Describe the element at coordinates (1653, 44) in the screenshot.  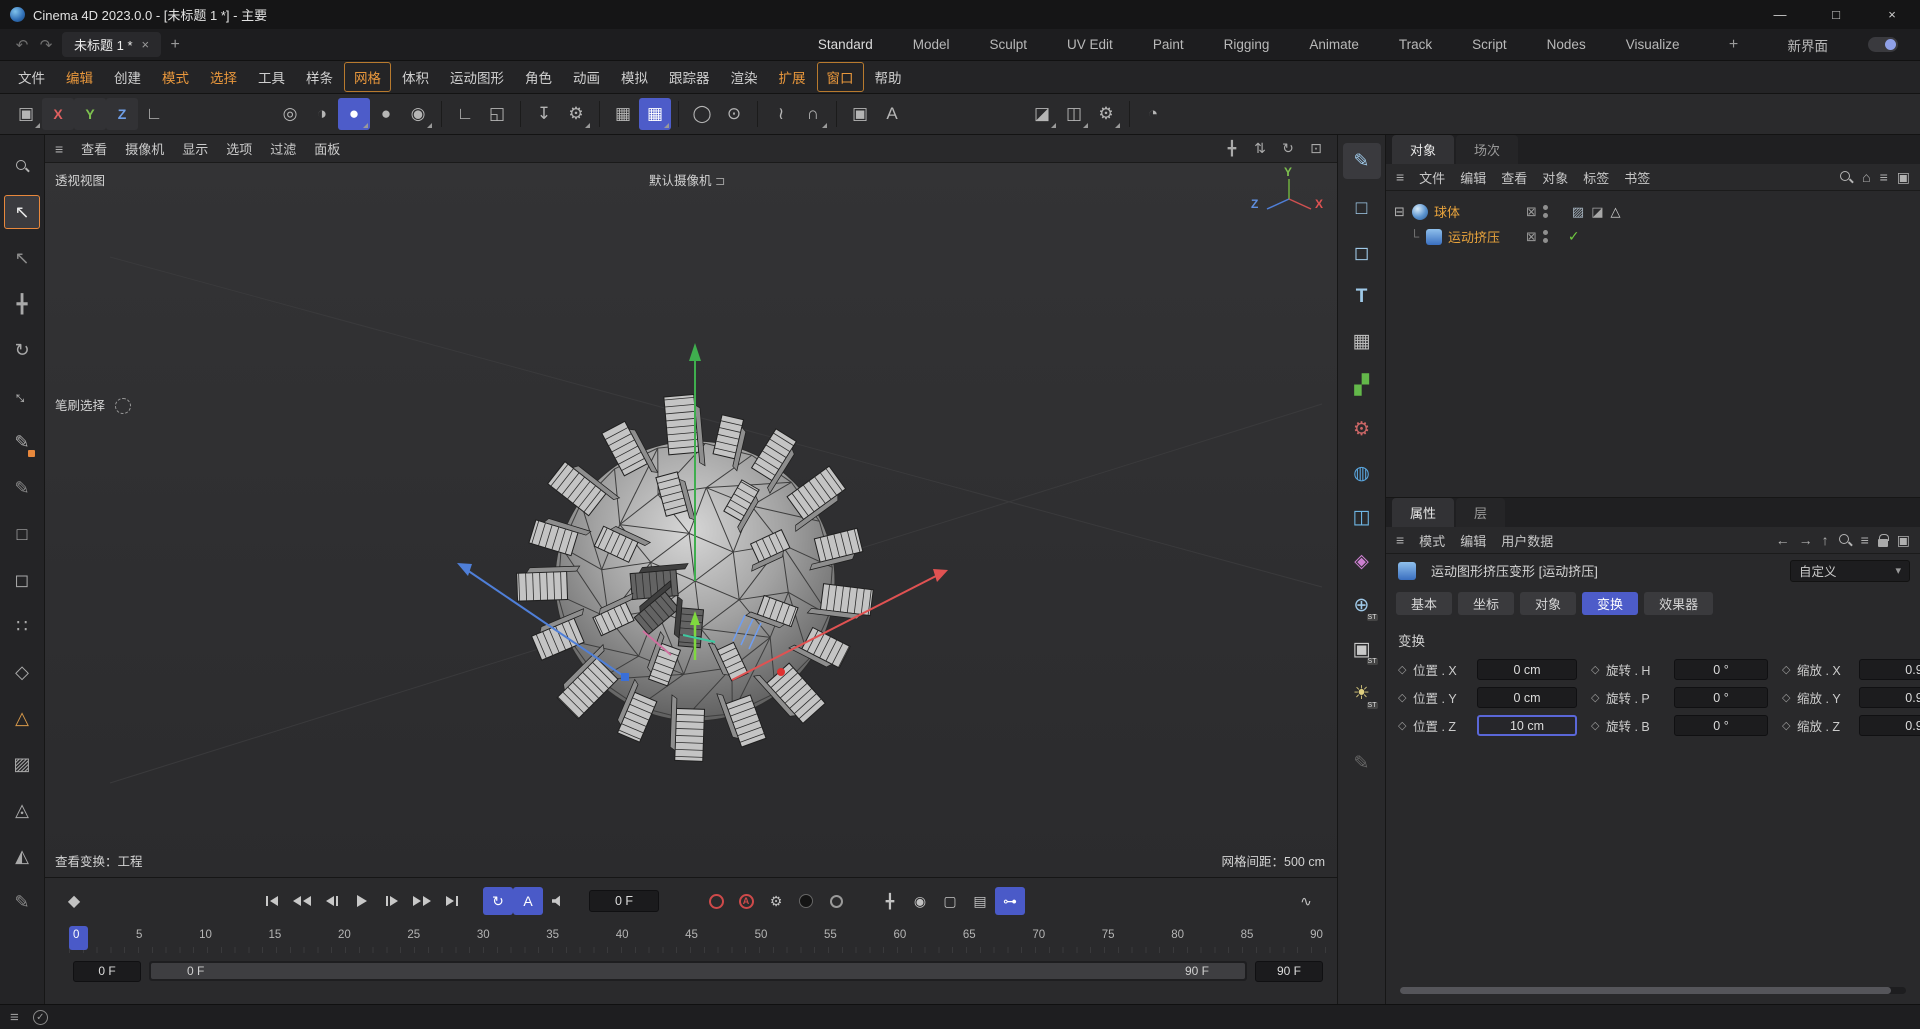
I see `layout-visualize: Visualize` at that location.